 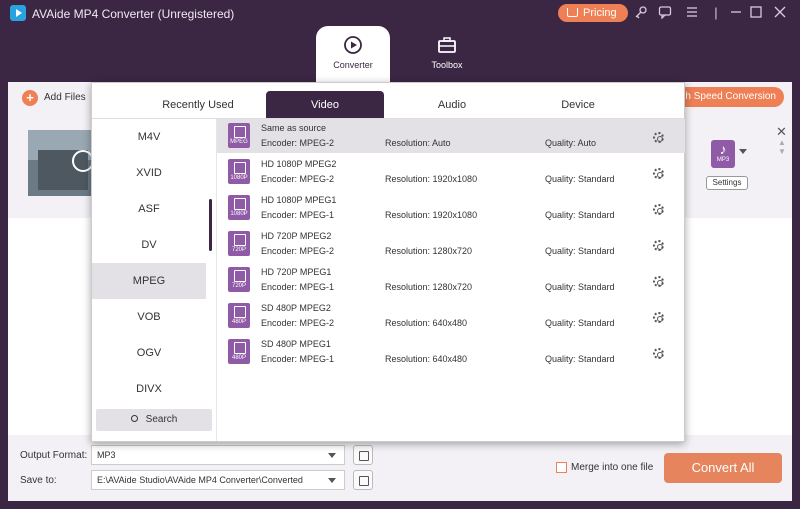 What do you see at coordinates (447, 45) in the screenshot?
I see `toolbox-icon` at bounding box center [447, 45].